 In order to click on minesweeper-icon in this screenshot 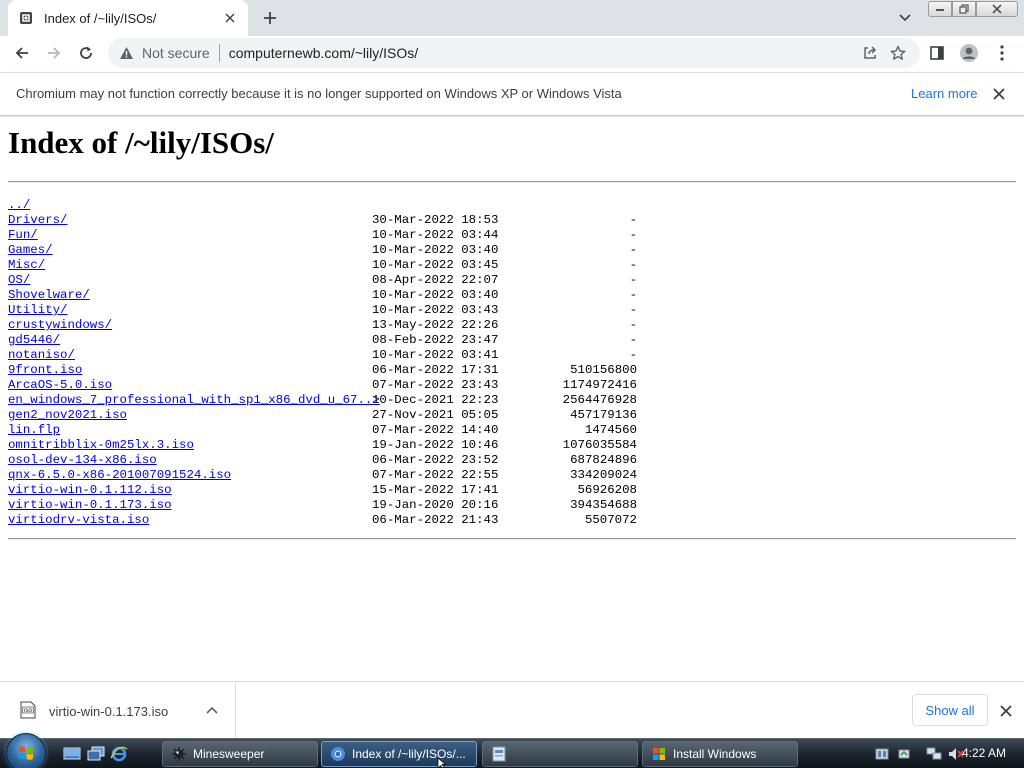, I will do `click(179, 754)`.